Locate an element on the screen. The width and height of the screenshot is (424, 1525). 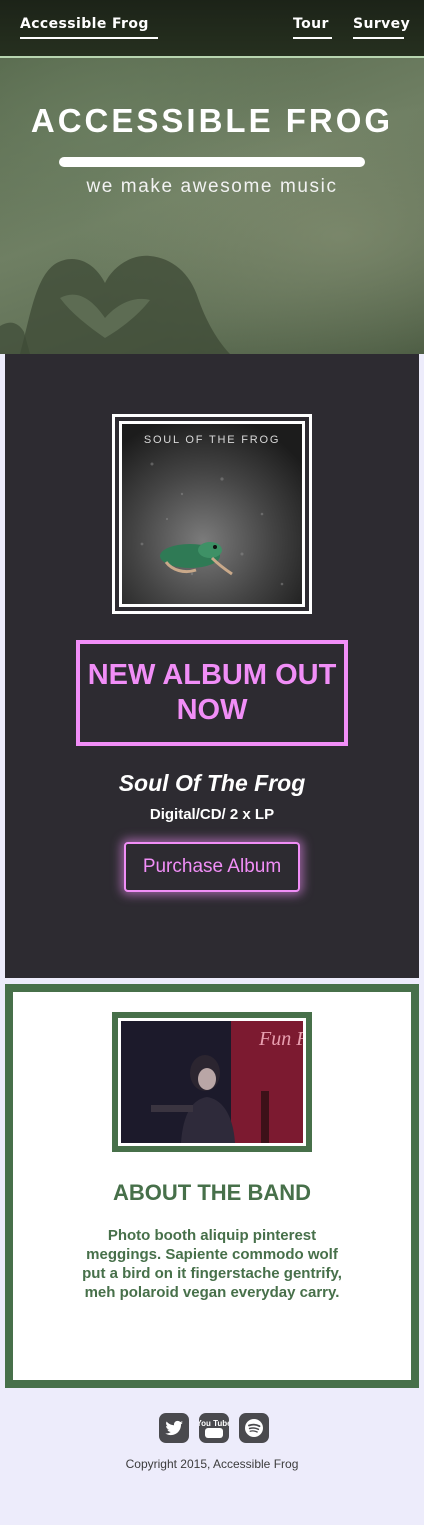
album-cover-image: SOUL OF THE FROG is located at coordinates (212, 514).